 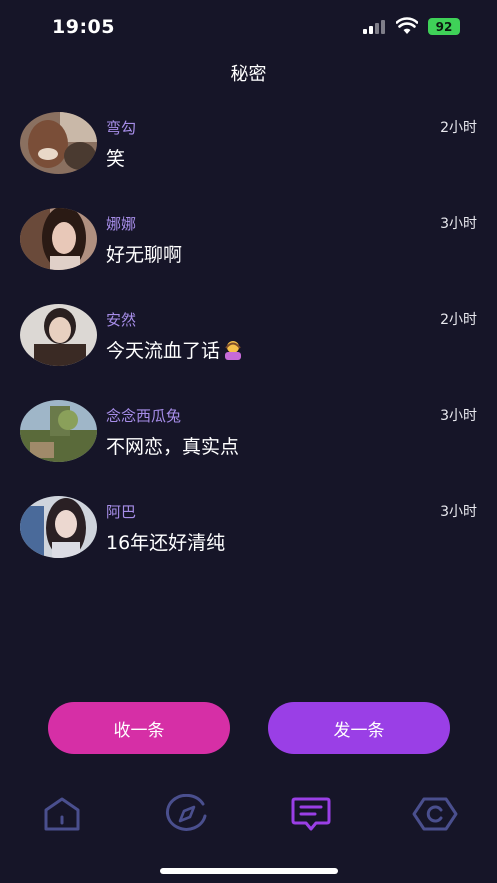 I want to click on list-item: 弯勾 2小时 笑, so click(x=248, y=157).